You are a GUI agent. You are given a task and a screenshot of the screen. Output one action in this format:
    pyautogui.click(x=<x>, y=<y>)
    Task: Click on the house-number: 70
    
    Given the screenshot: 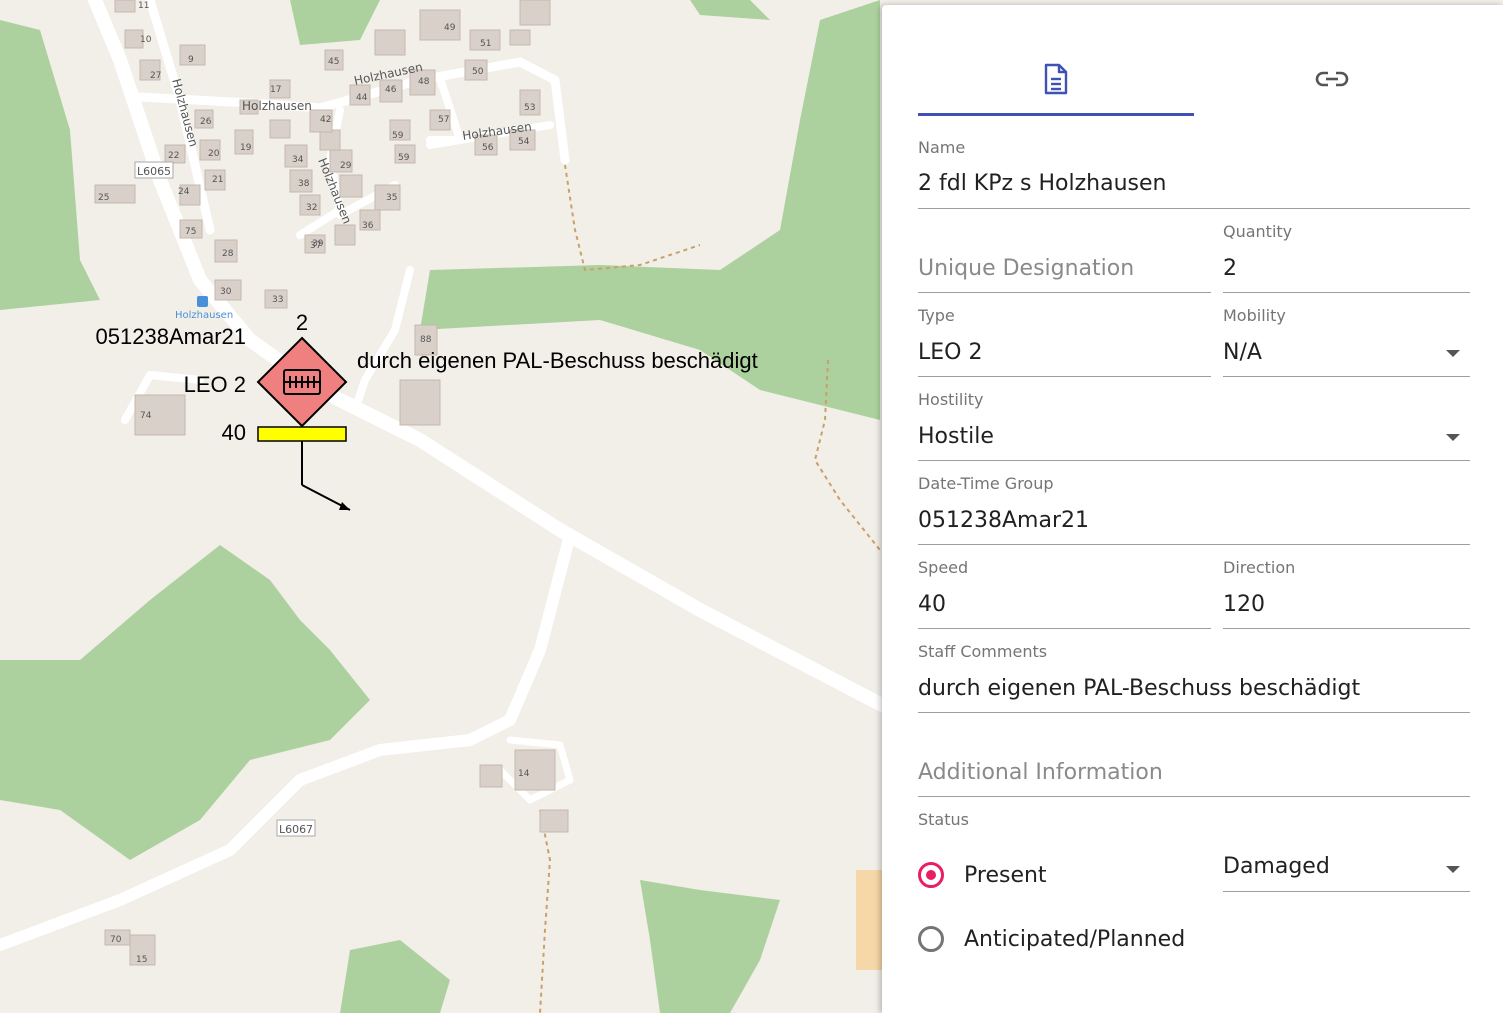 What is the action you would take?
    pyautogui.click(x=116, y=940)
    